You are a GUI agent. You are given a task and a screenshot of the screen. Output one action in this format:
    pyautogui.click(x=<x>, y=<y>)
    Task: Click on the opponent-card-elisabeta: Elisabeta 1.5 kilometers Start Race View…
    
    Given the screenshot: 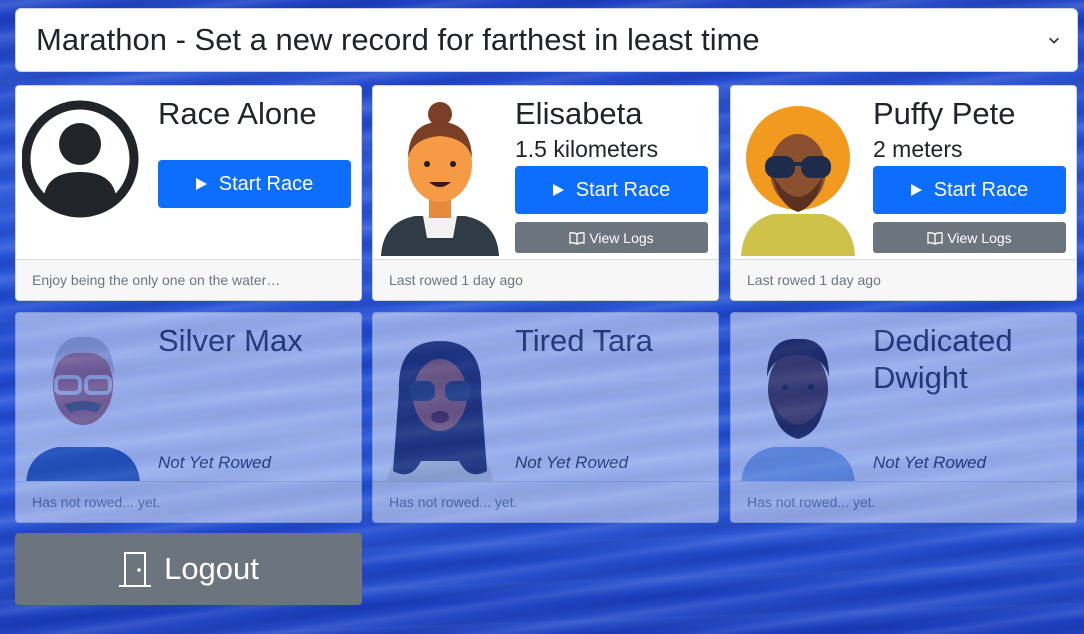 What is the action you would take?
    pyautogui.click(x=545, y=193)
    